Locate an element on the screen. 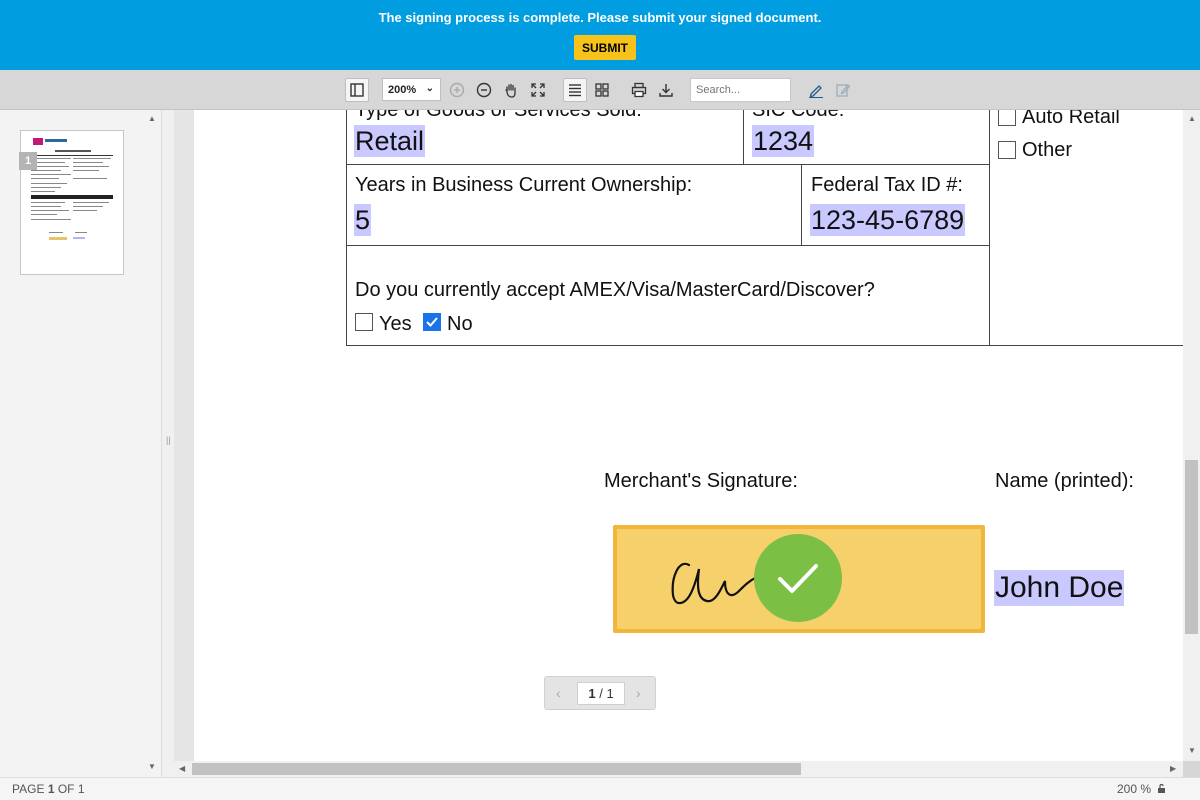  page-indicator: 1 / 1 is located at coordinates (601, 693).